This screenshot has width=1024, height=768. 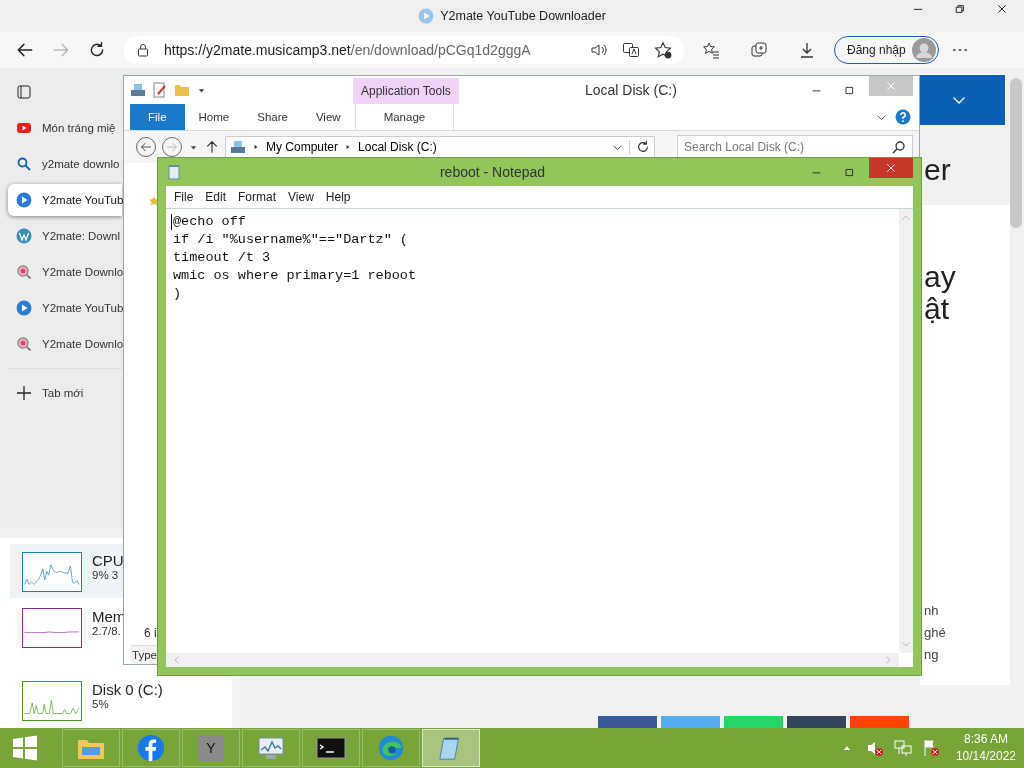 What do you see at coordinates (940, 277) in the screenshot?
I see `text-fragment: ay` at bounding box center [940, 277].